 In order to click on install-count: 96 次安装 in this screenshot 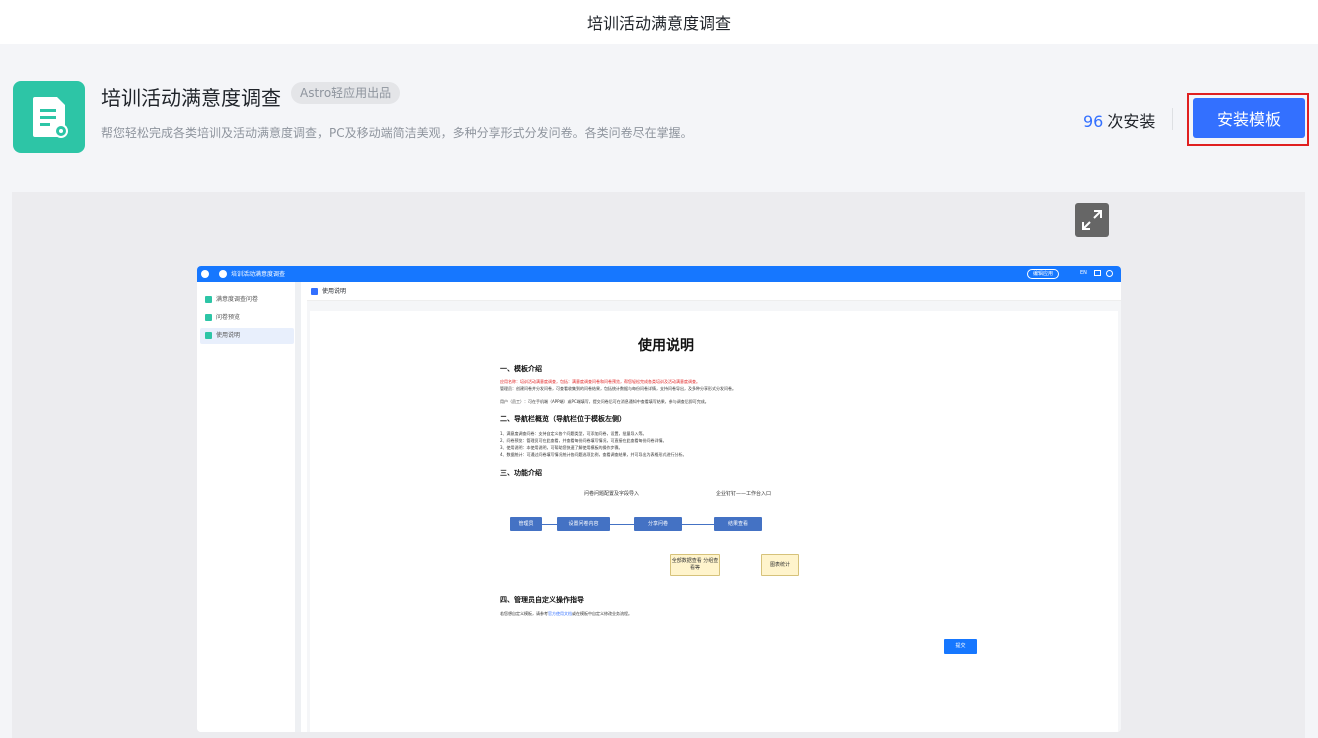, I will do `click(1119, 120)`.